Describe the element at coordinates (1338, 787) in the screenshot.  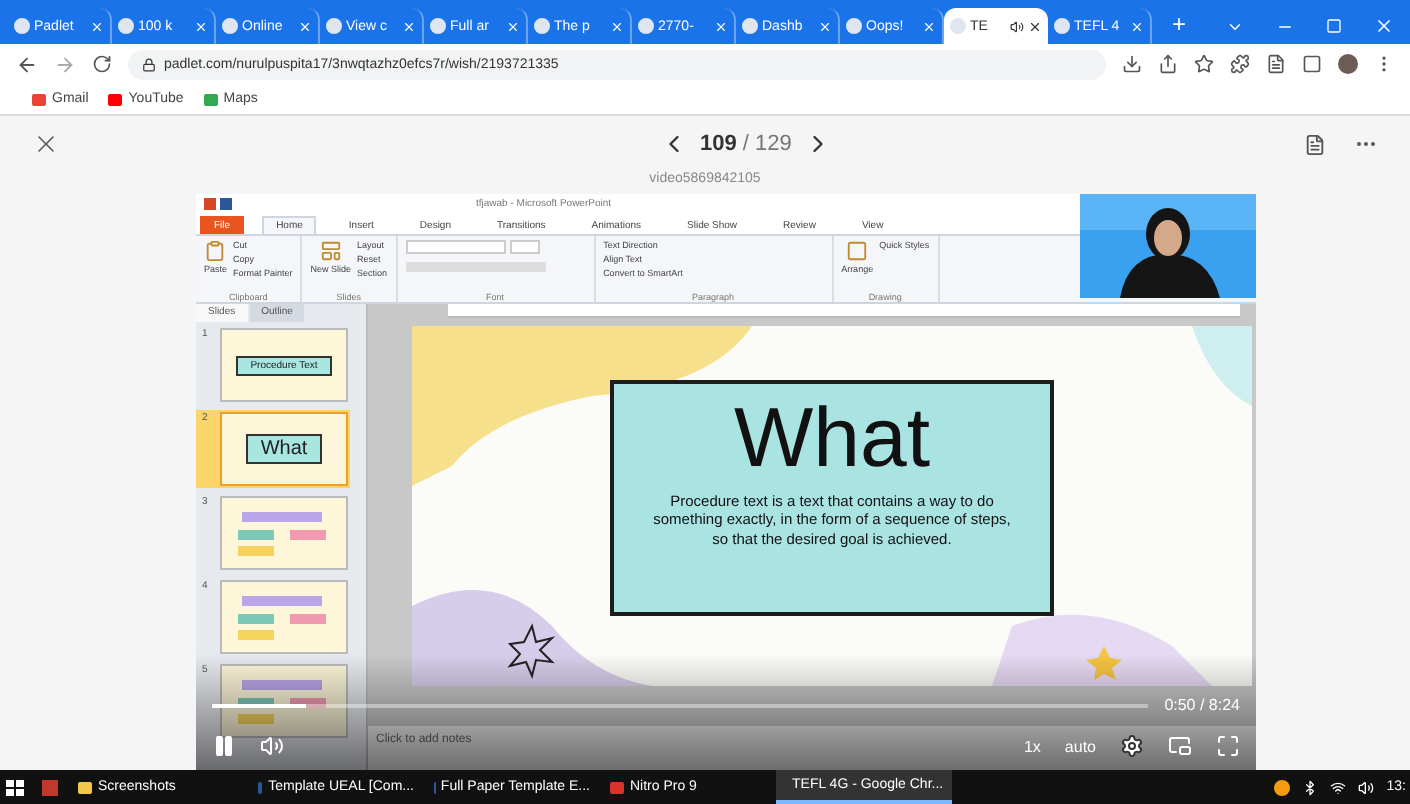
I see `wifi-icon` at that location.